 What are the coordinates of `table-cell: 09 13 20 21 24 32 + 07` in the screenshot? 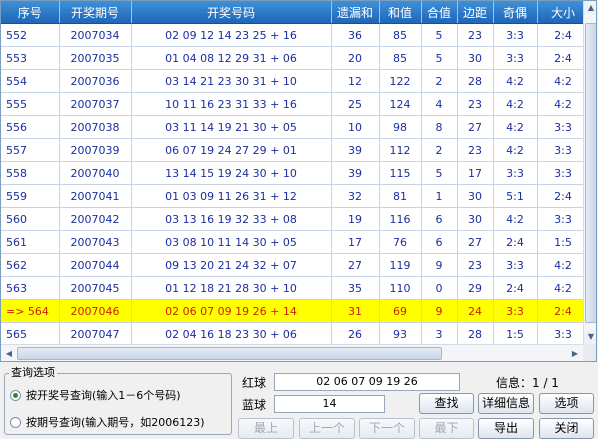 It's located at (231, 265).